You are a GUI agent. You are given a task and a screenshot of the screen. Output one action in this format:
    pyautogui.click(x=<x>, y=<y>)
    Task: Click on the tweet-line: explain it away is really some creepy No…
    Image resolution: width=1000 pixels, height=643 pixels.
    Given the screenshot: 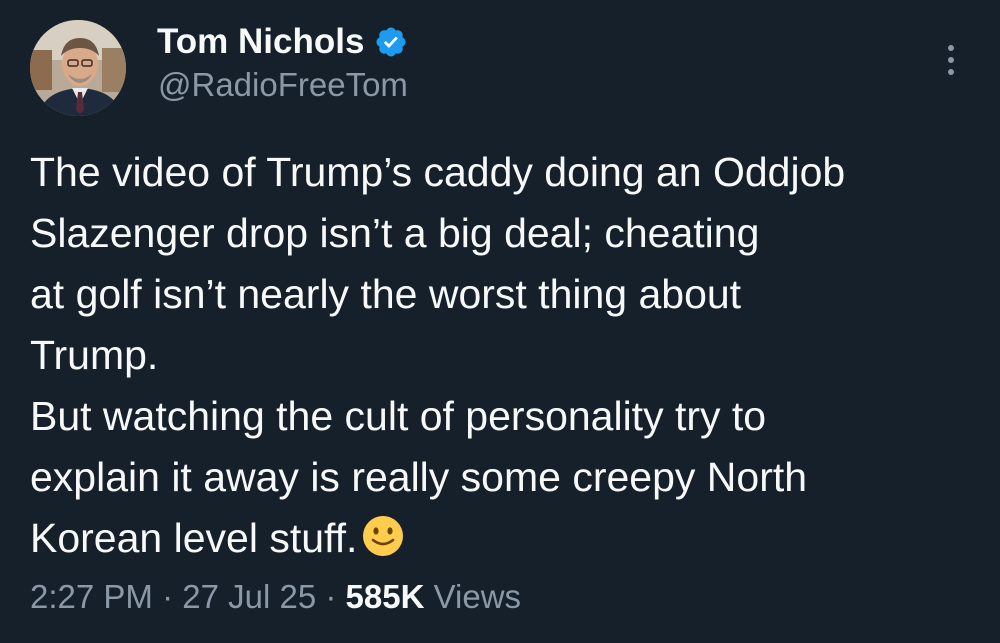 What is the action you would take?
    pyautogui.click(x=419, y=477)
    